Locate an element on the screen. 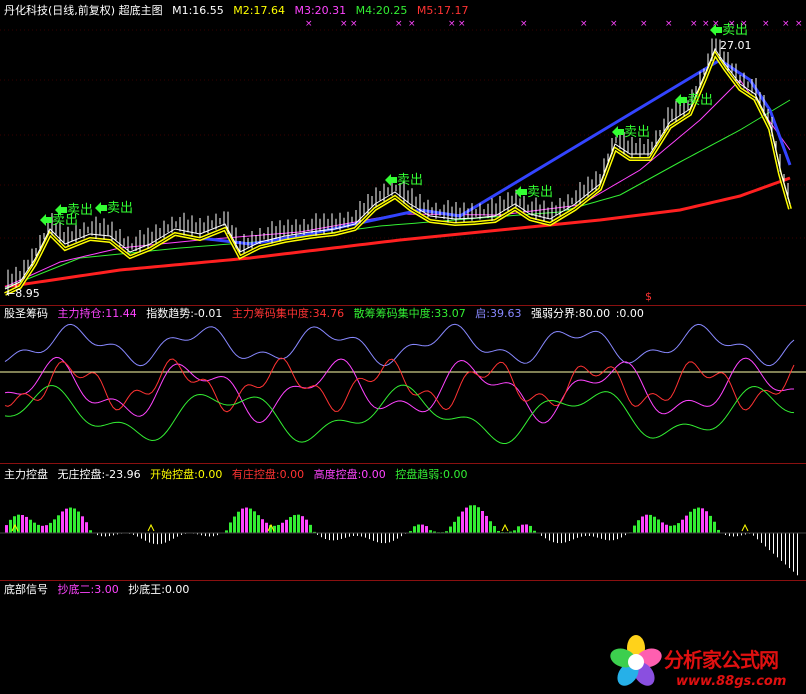 The image size is (806, 694). watermark-title: 分析家公式网 is located at coordinates (721, 660).